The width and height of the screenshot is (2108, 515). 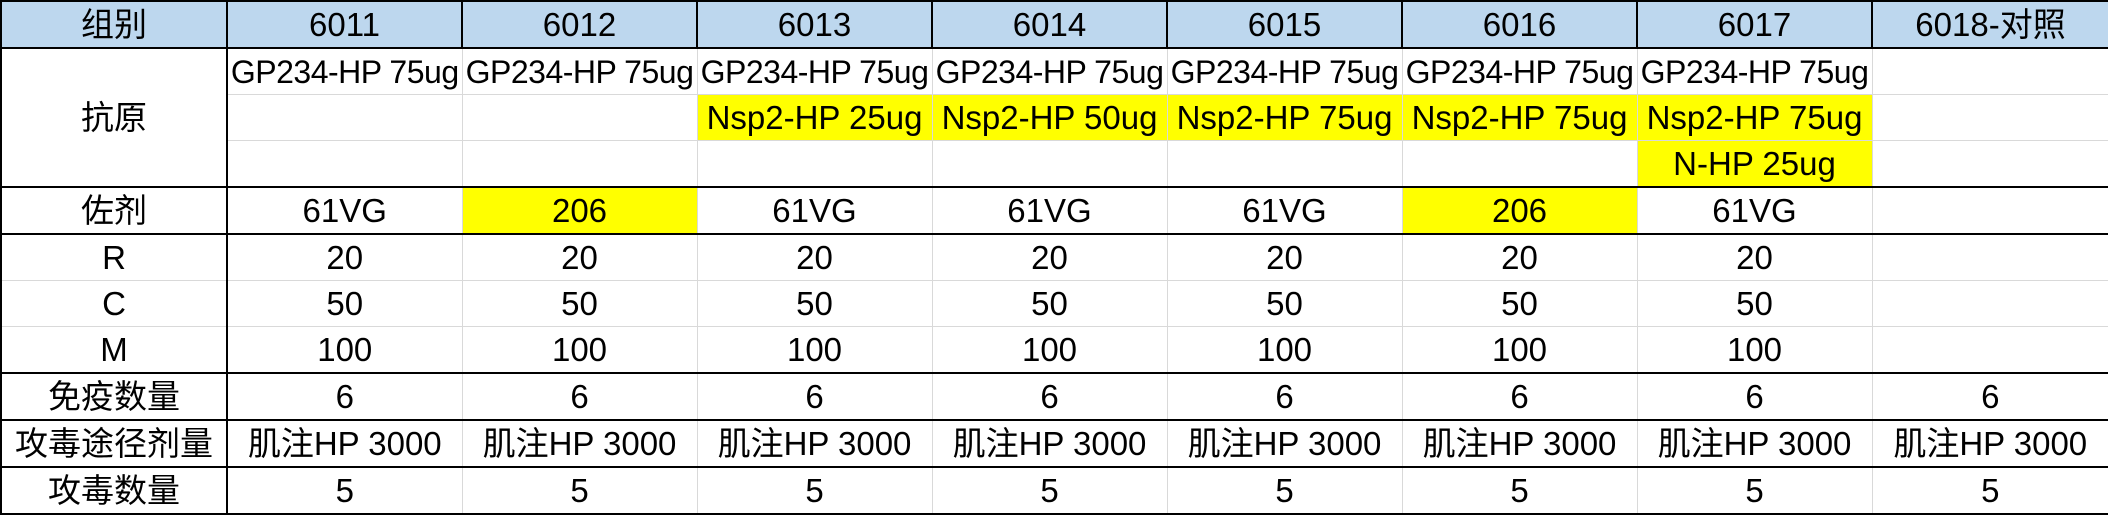 I want to click on m-label: M, so click(x=114, y=350).